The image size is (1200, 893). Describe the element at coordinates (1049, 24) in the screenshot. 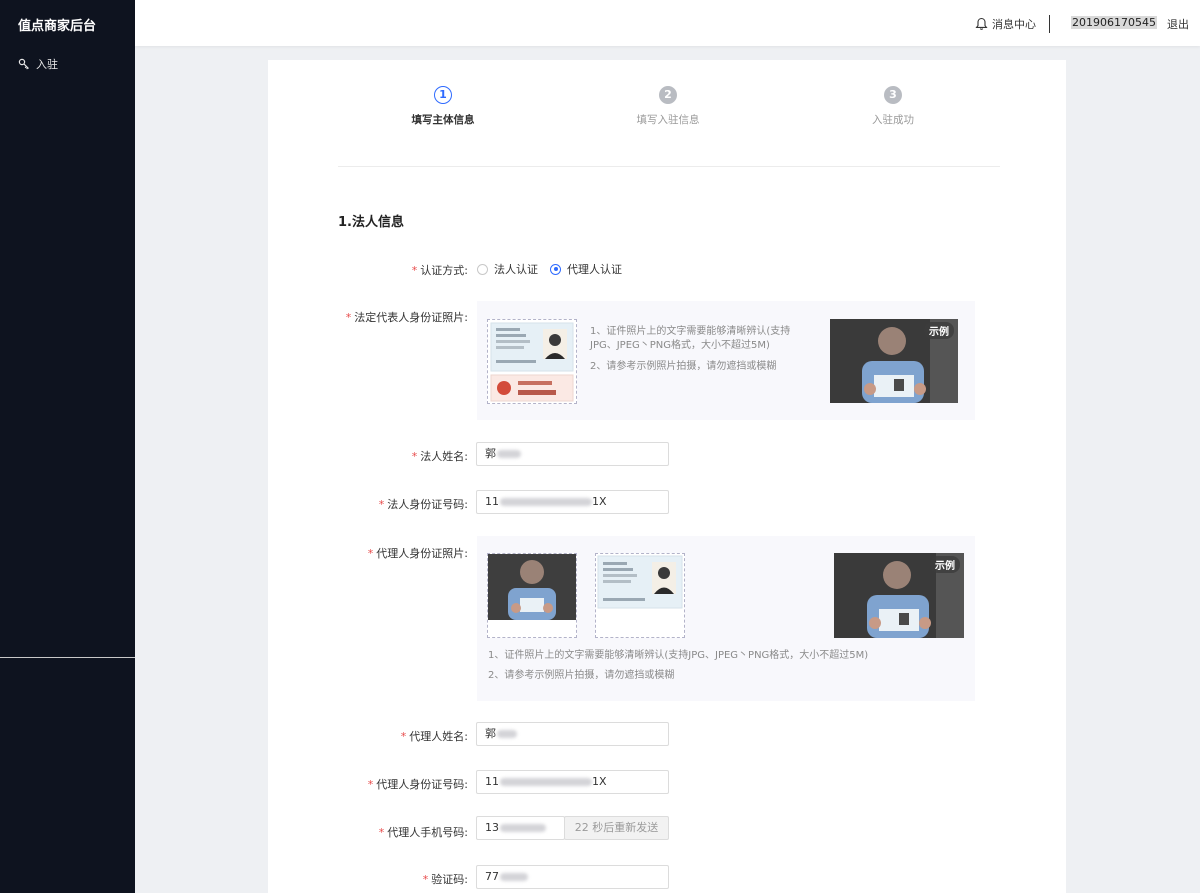

I see `topbar-divider` at that location.